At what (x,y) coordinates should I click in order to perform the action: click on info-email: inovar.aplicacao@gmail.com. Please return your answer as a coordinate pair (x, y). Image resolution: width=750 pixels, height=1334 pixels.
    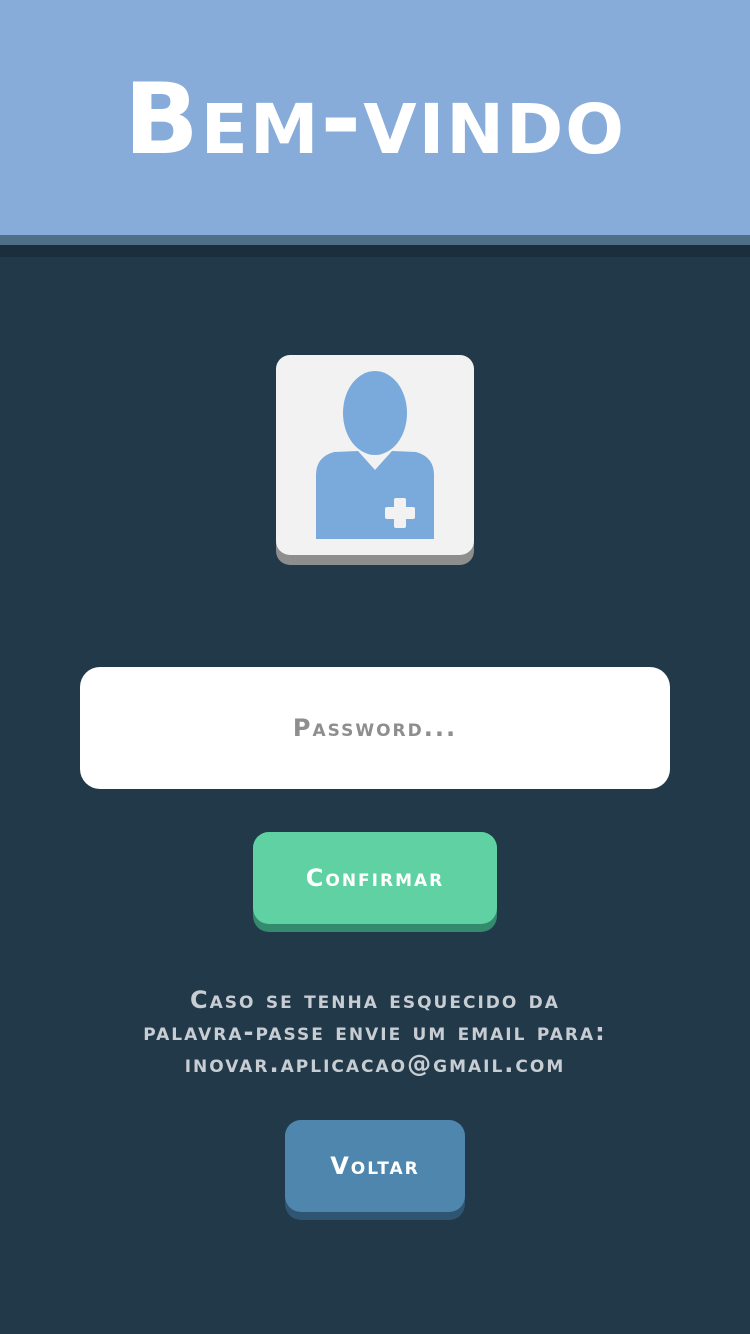
    Looking at the image, I should click on (375, 1064).